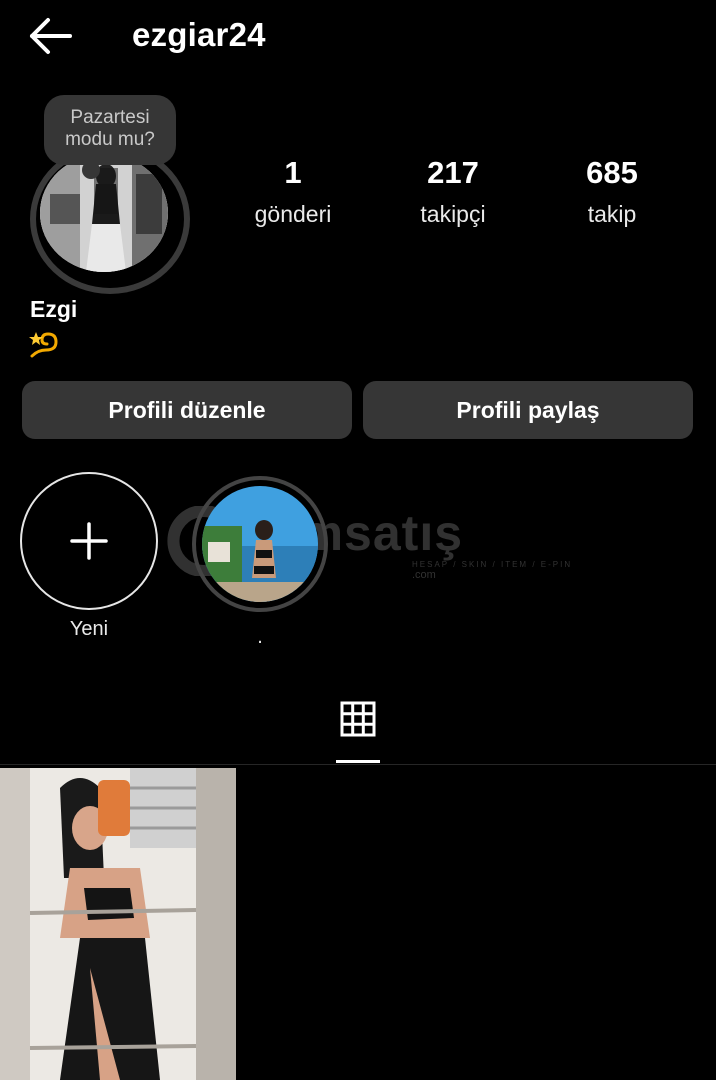 The image size is (716, 1080). Describe the element at coordinates (45, 344) in the screenshot. I see `dizzy-emoji-icon` at that location.